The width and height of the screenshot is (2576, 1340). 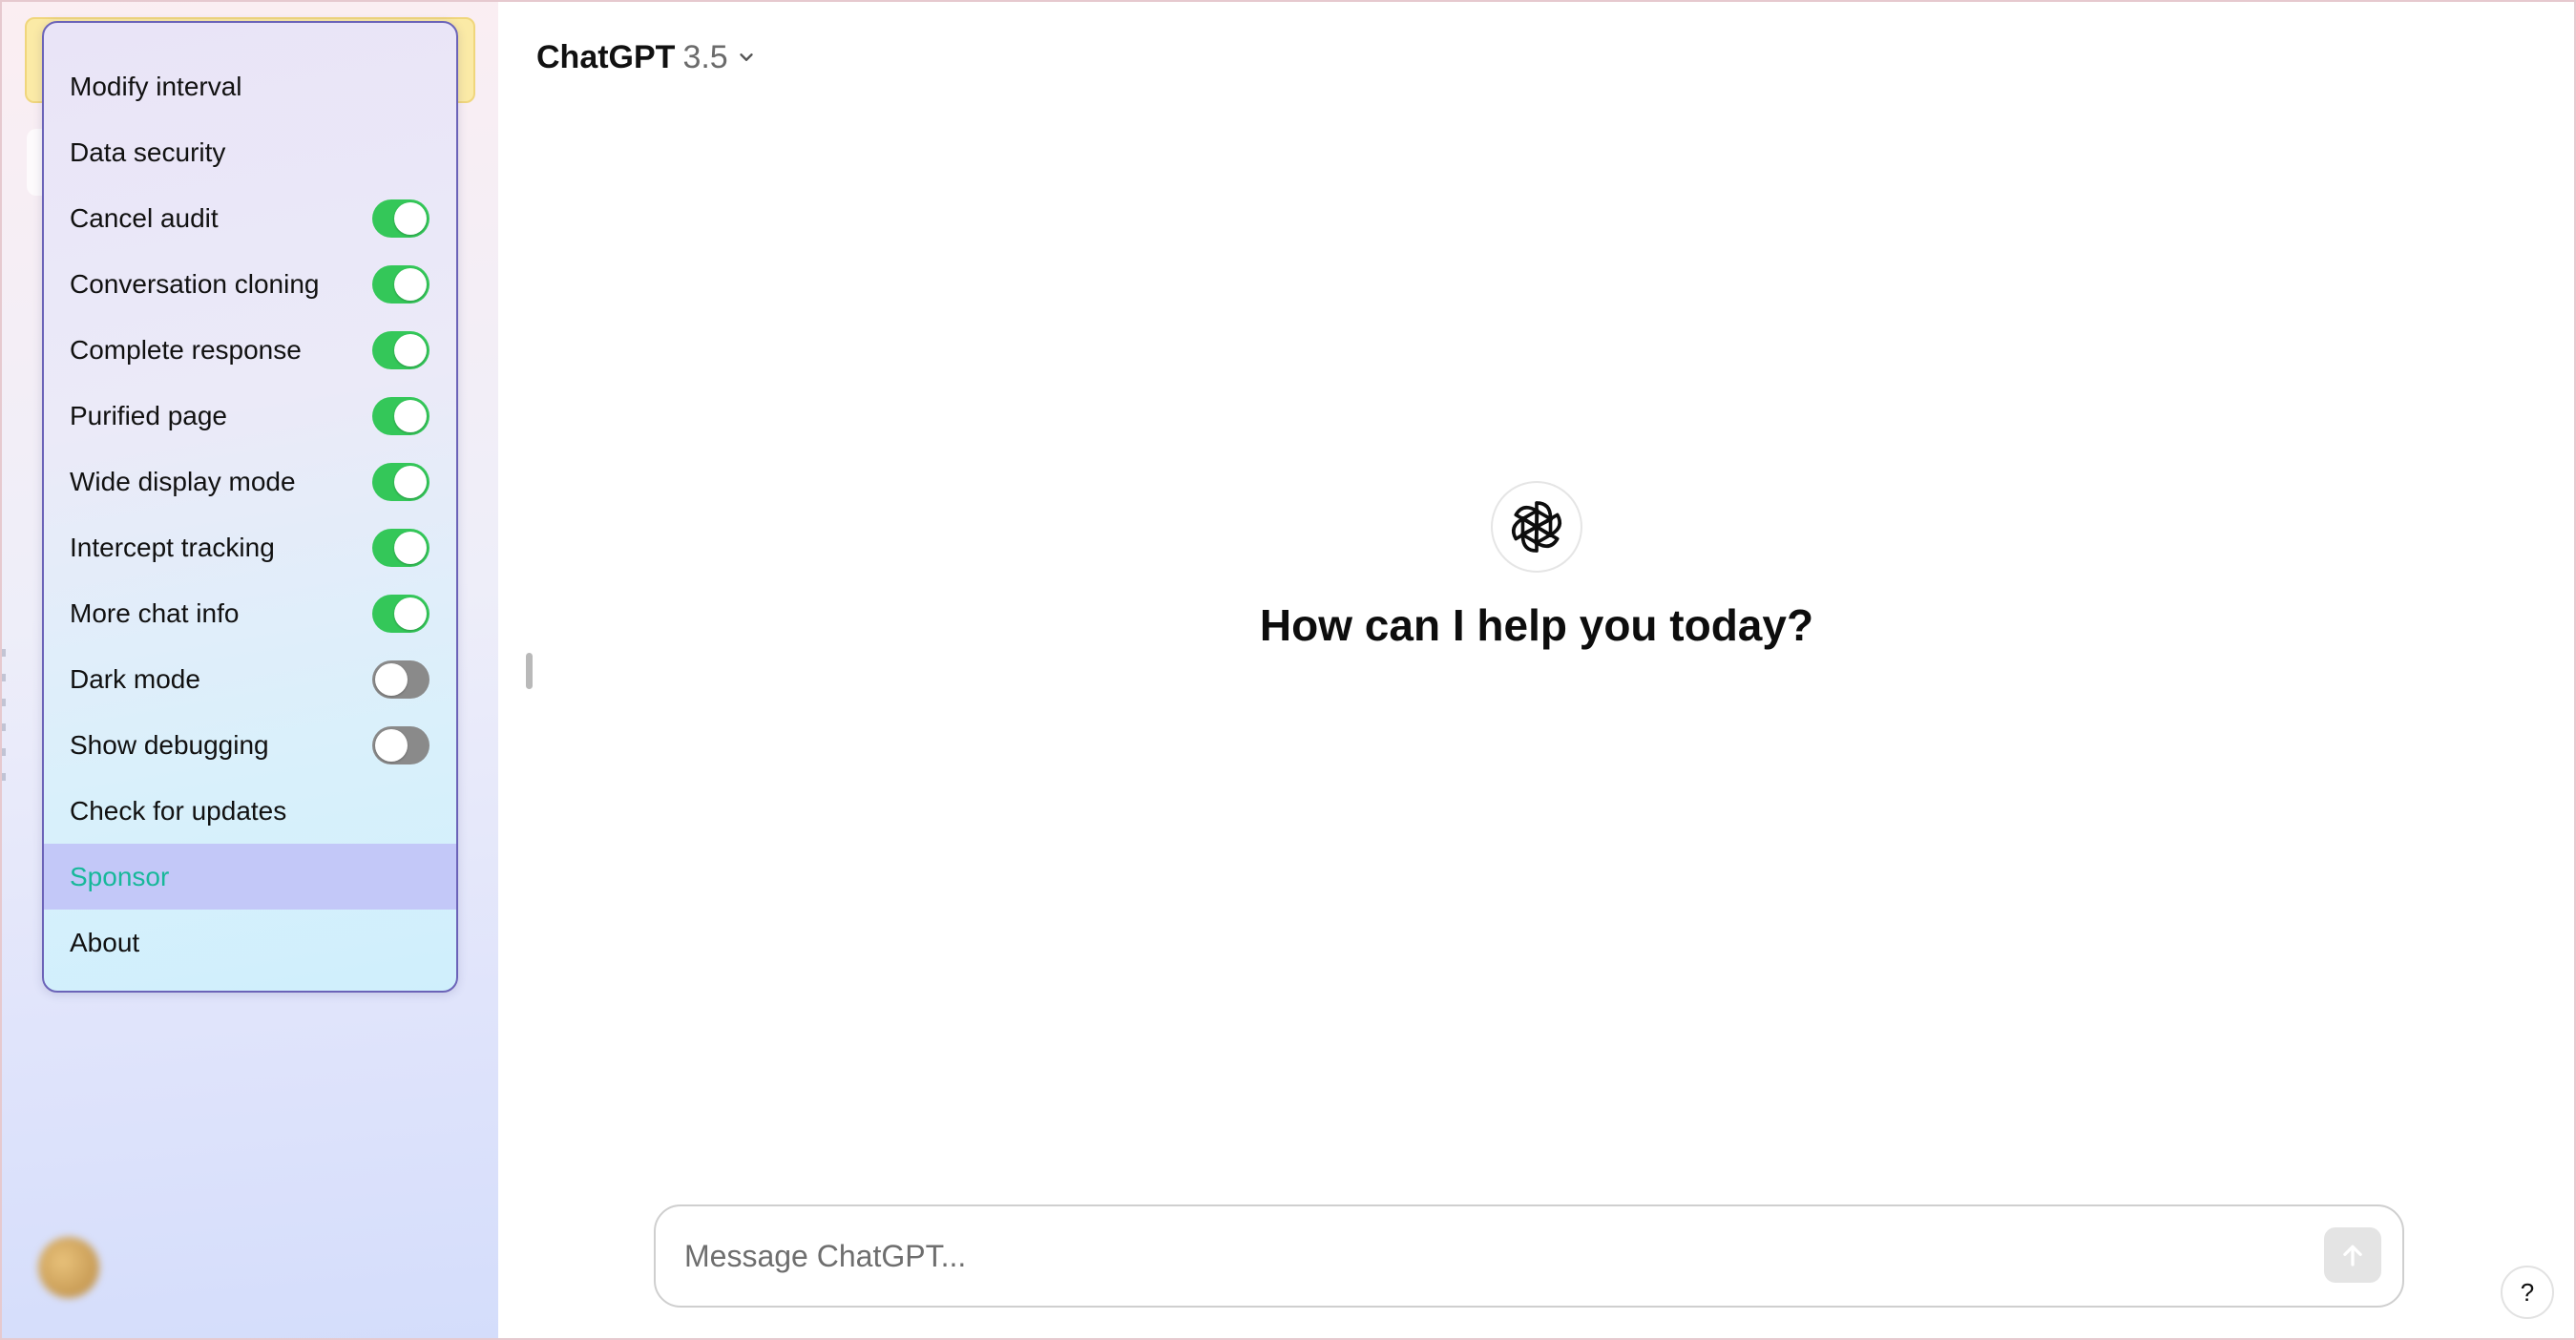 What do you see at coordinates (195, 283) in the screenshot?
I see `menu-item-label: Conversation cloning` at bounding box center [195, 283].